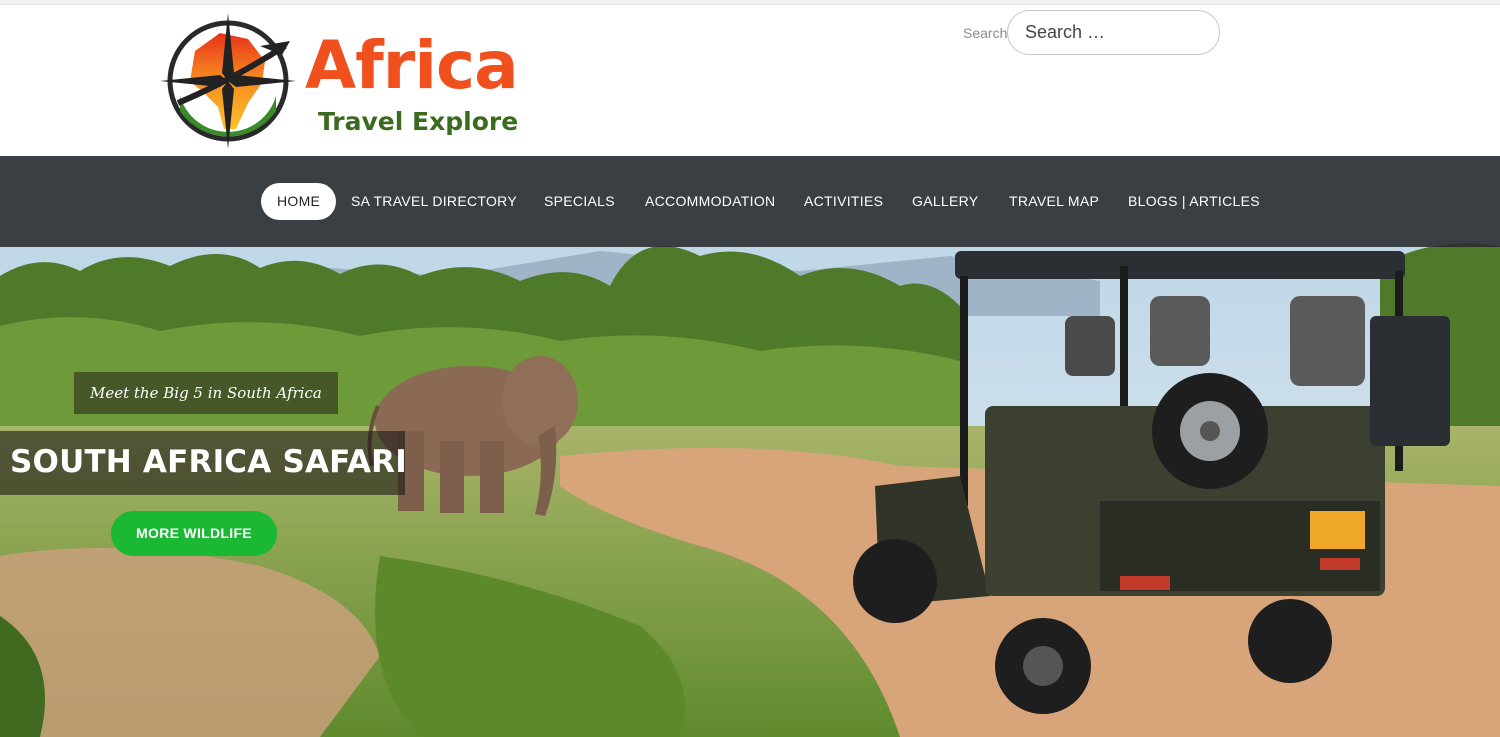 Image resolution: width=1500 pixels, height=737 pixels. Describe the element at coordinates (1054, 201) in the screenshot. I see `nav-item-travel-map: TRAVEL MAP` at that location.